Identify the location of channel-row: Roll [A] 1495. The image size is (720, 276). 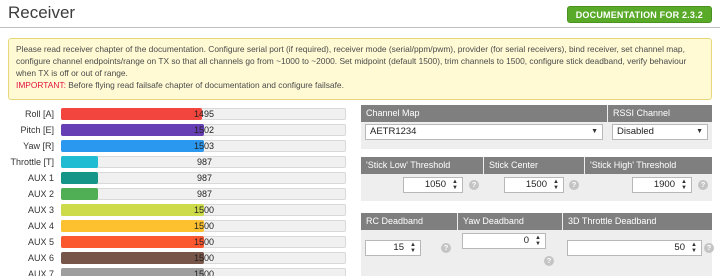
(175, 114).